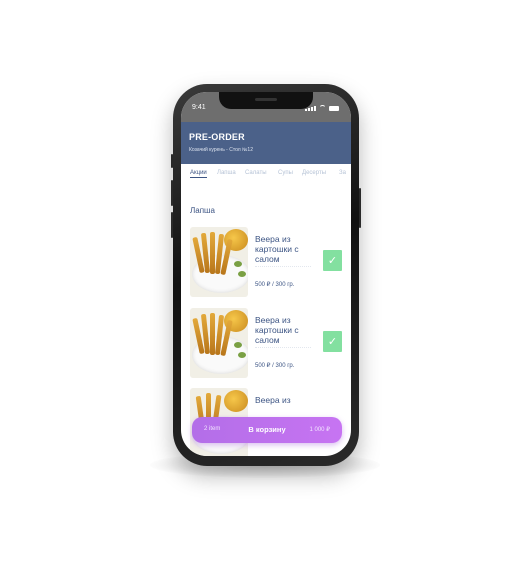  What do you see at coordinates (266, 177) in the screenshot?
I see `category-tabs: Акции Лапша Салаты Супы Десерты За` at bounding box center [266, 177].